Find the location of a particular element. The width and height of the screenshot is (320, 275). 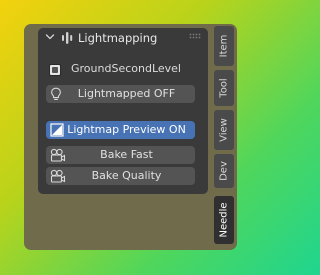

tab-needle: Needle is located at coordinates (224, 220).